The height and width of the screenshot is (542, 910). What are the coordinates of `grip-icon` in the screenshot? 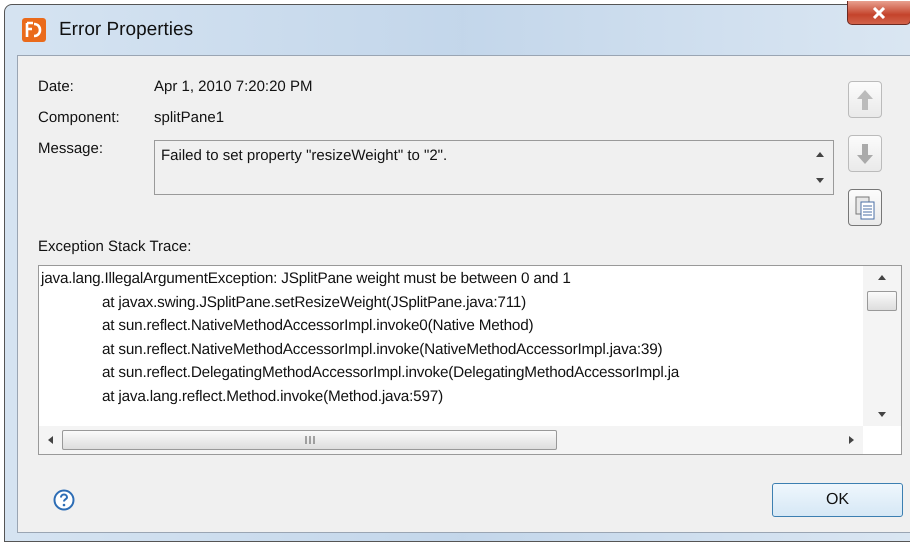 It's located at (309, 440).